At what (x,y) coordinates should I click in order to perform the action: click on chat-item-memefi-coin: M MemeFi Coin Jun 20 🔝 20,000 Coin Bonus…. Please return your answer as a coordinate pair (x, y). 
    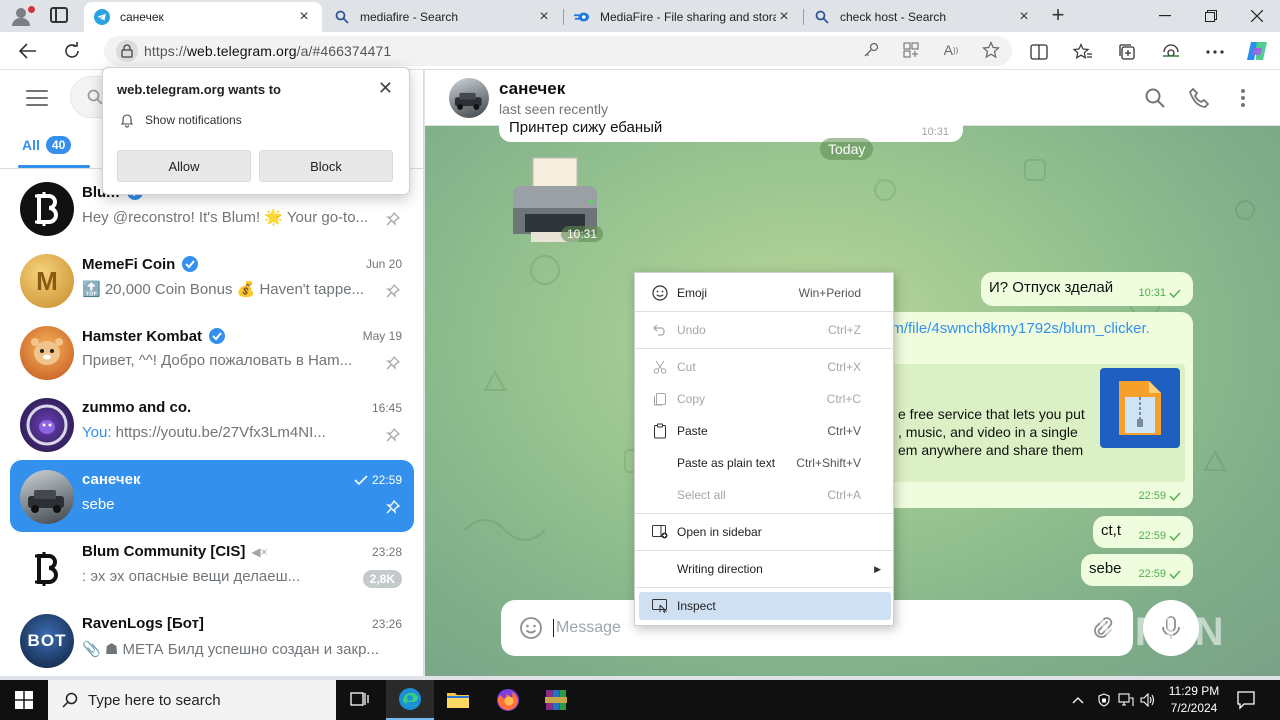
    Looking at the image, I should click on (212, 280).